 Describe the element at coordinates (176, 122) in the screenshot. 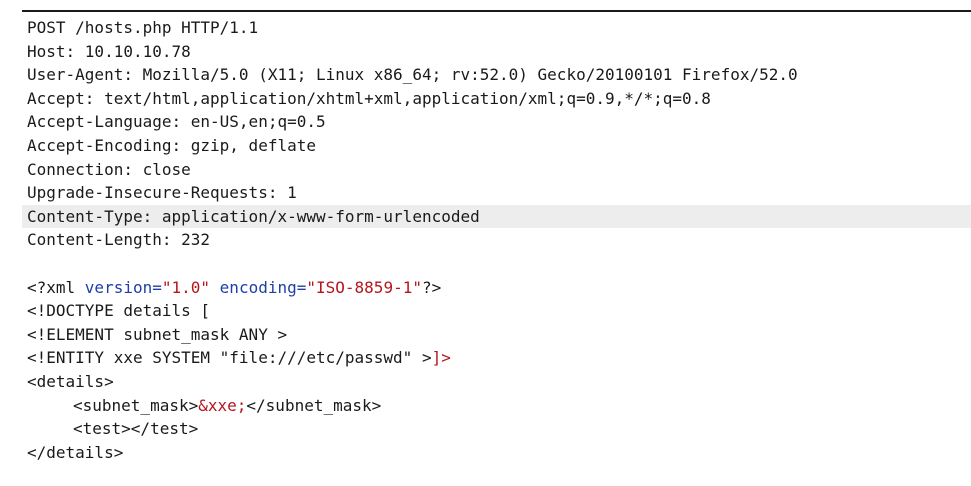

I see `header-accept-language: Accept-Language: en-US,en;q=0.5` at that location.